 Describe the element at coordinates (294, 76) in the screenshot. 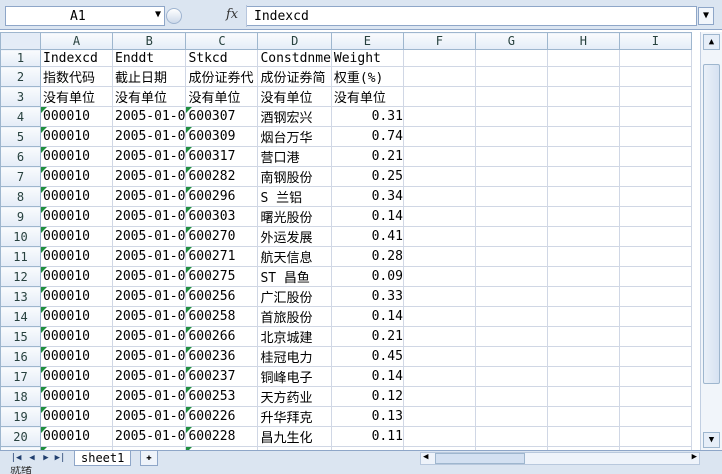

I see `cell-d2: 成份证券简` at that location.